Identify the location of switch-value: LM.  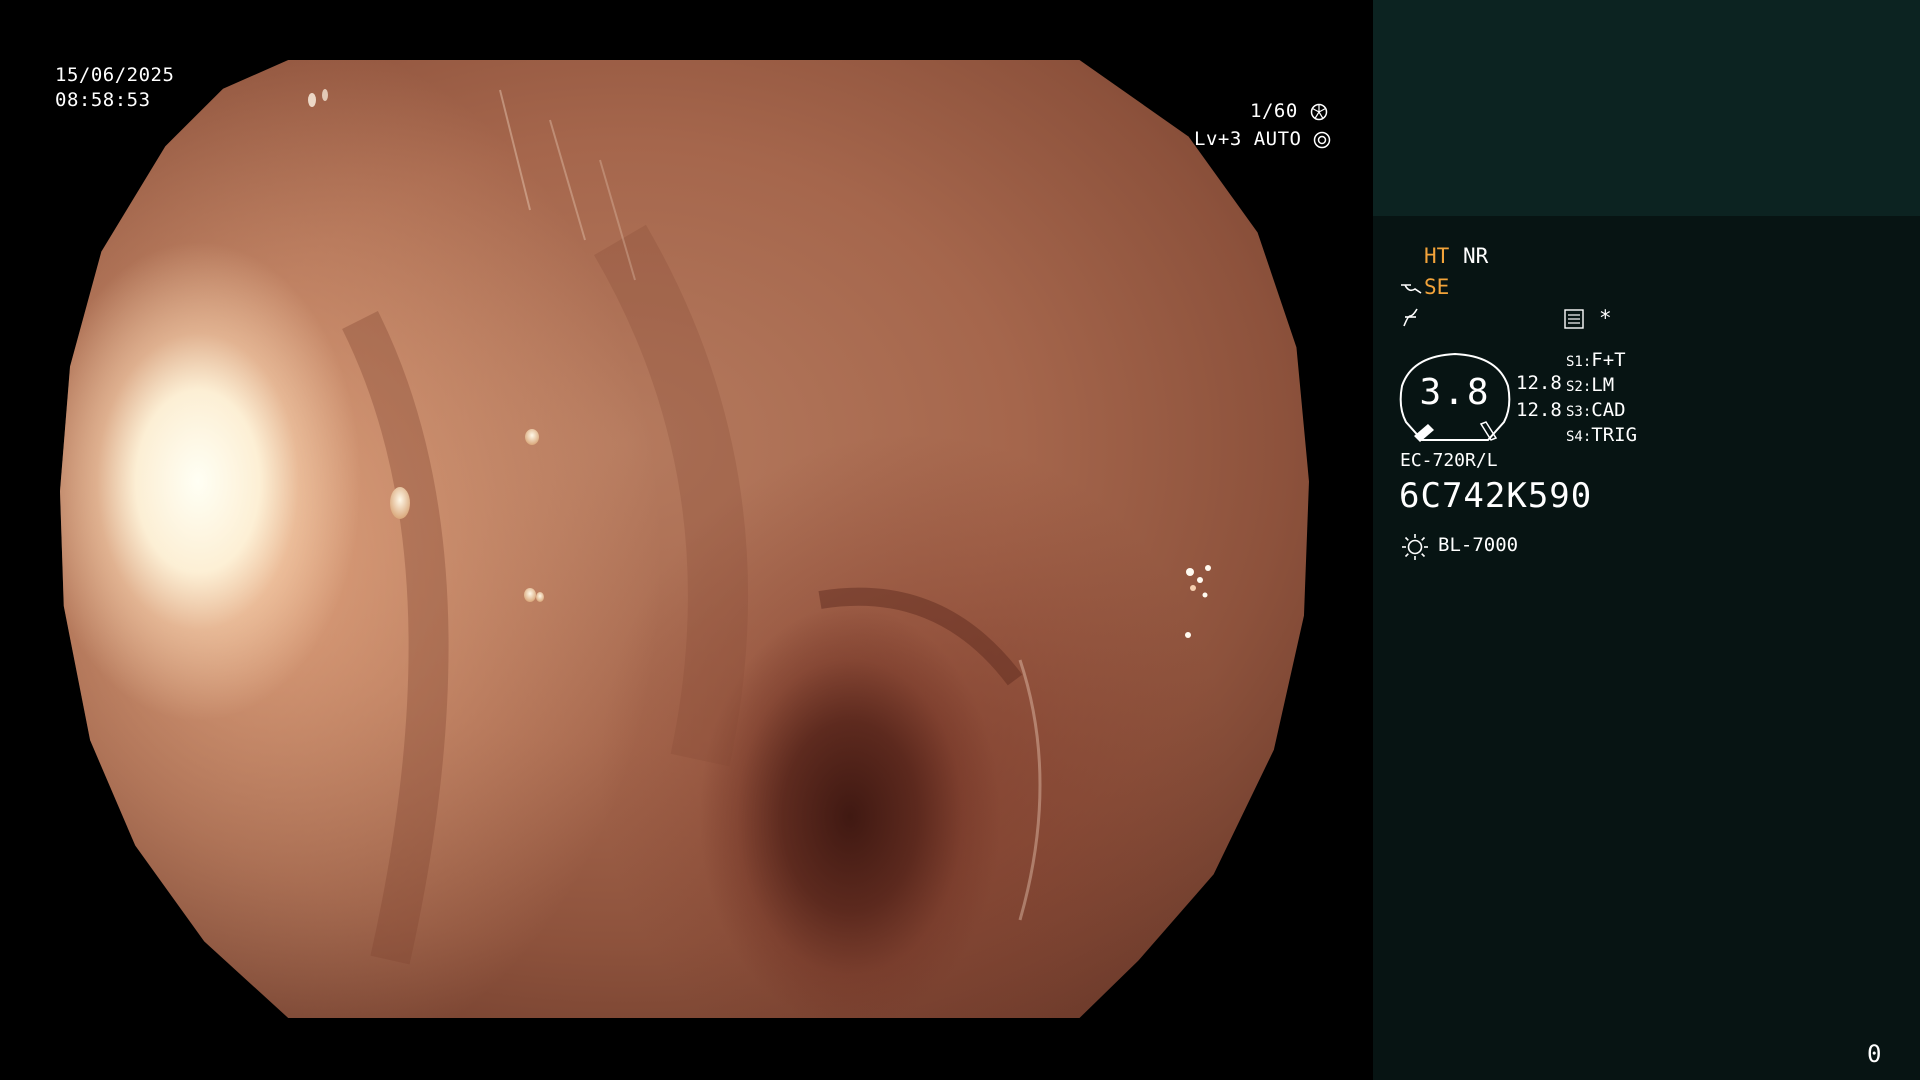
(1603, 385).